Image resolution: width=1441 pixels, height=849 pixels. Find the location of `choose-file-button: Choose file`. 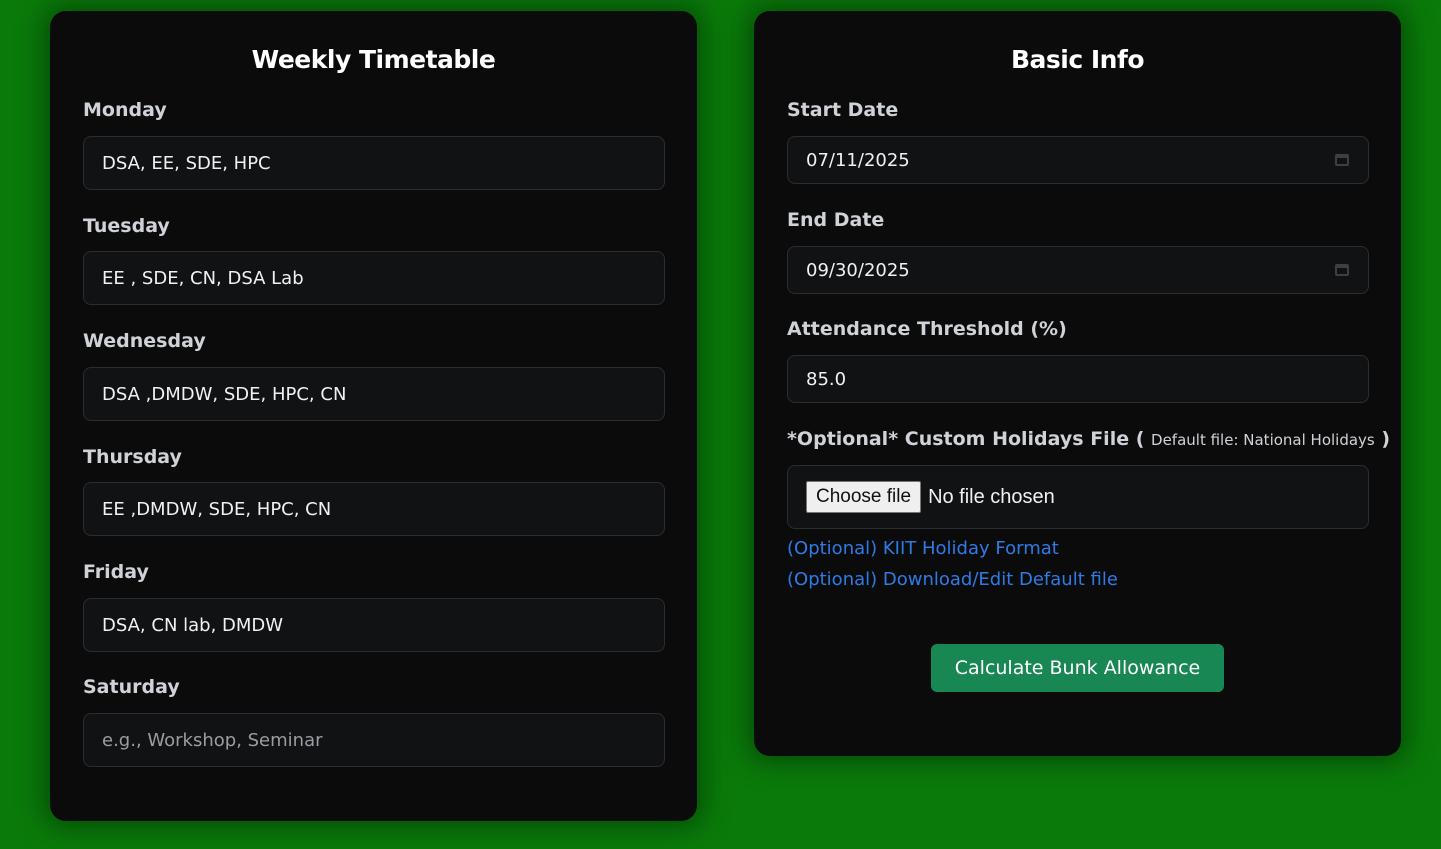

choose-file-button: Choose file is located at coordinates (864, 497).